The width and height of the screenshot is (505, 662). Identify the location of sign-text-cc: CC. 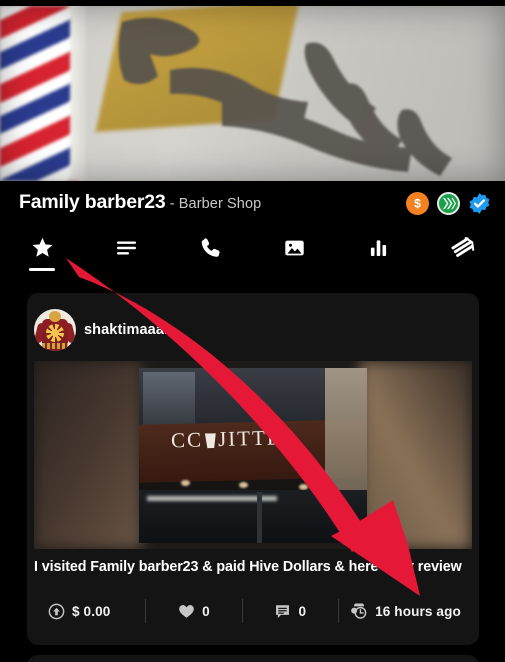
(187, 440).